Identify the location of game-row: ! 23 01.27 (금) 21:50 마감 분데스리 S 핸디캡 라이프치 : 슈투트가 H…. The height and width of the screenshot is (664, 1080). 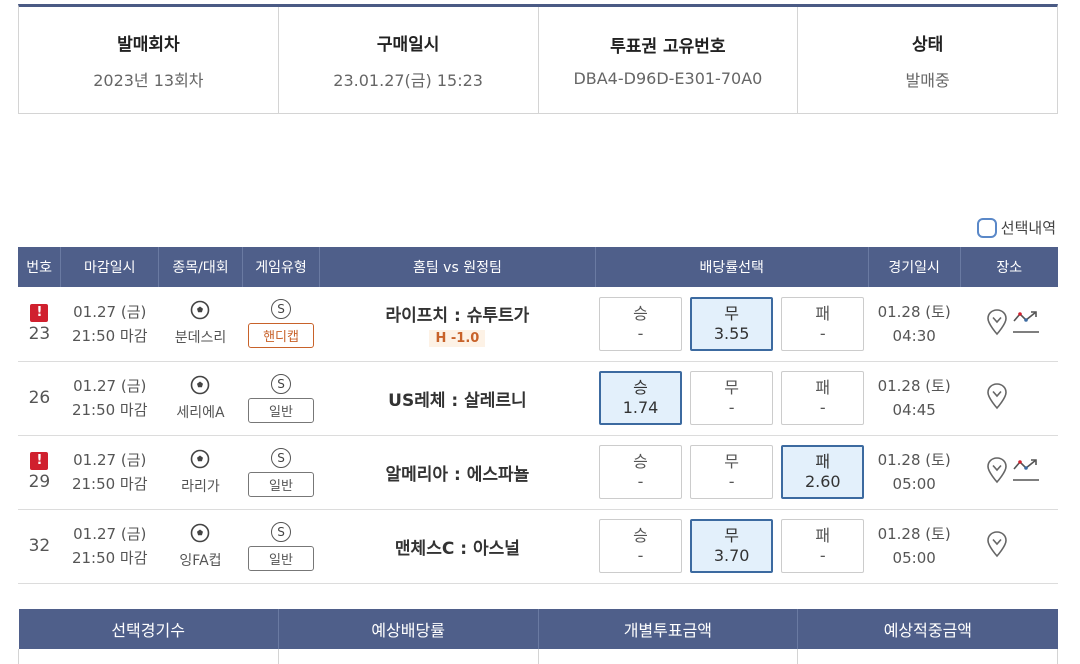
(538, 324).